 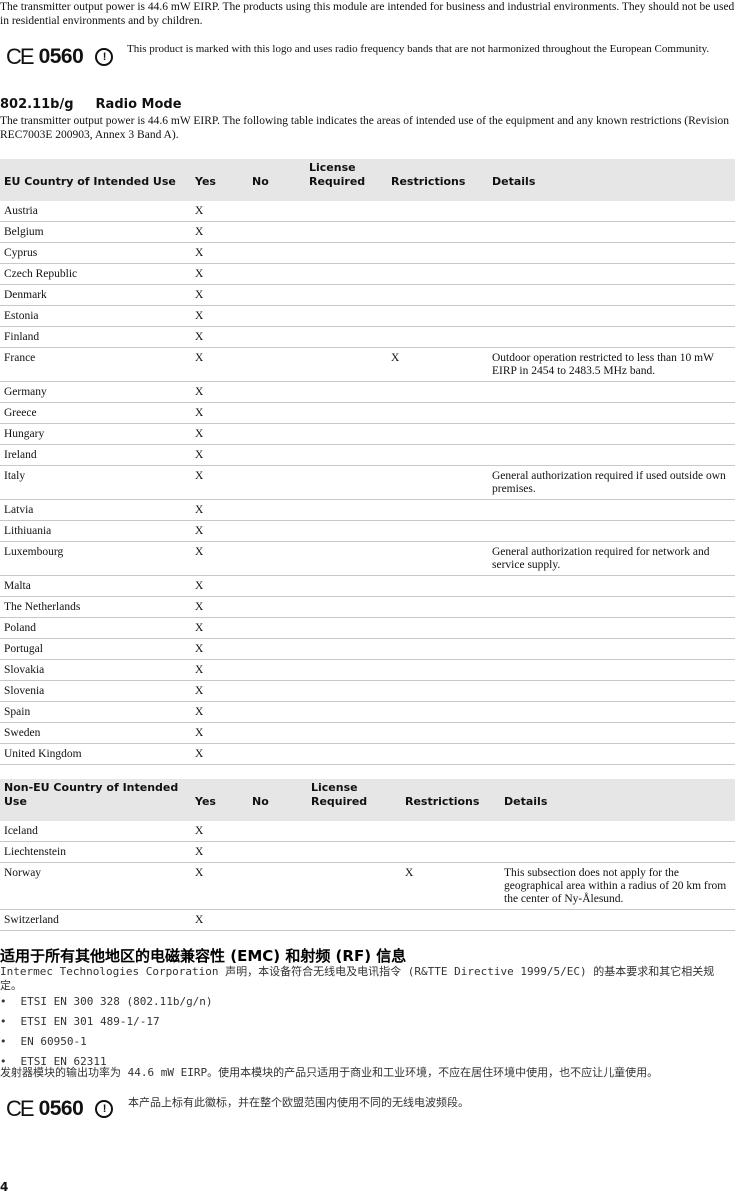 What do you see at coordinates (95, 392) in the screenshot?
I see `table-cell: Germany` at bounding box center [95, 392].